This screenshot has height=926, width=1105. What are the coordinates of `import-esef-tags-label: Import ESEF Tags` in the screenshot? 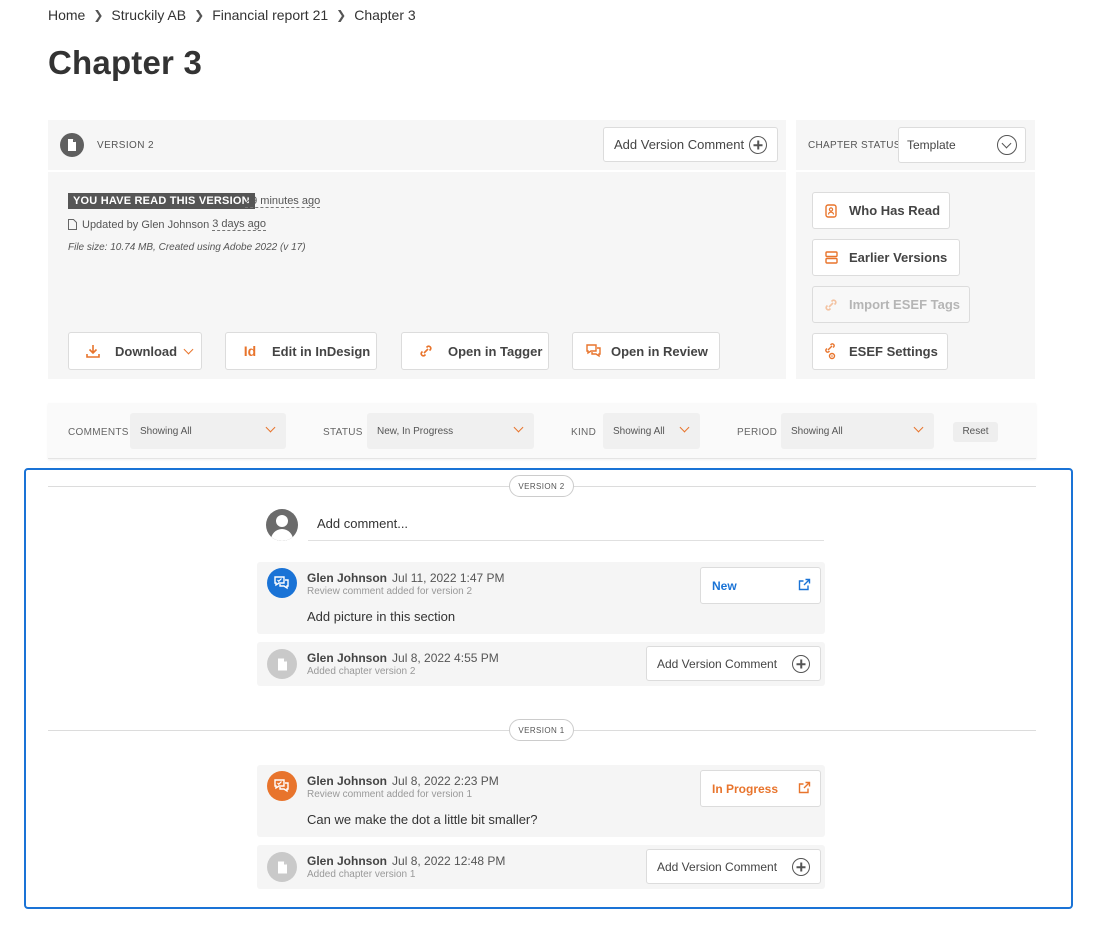 It's located at (904, 304).